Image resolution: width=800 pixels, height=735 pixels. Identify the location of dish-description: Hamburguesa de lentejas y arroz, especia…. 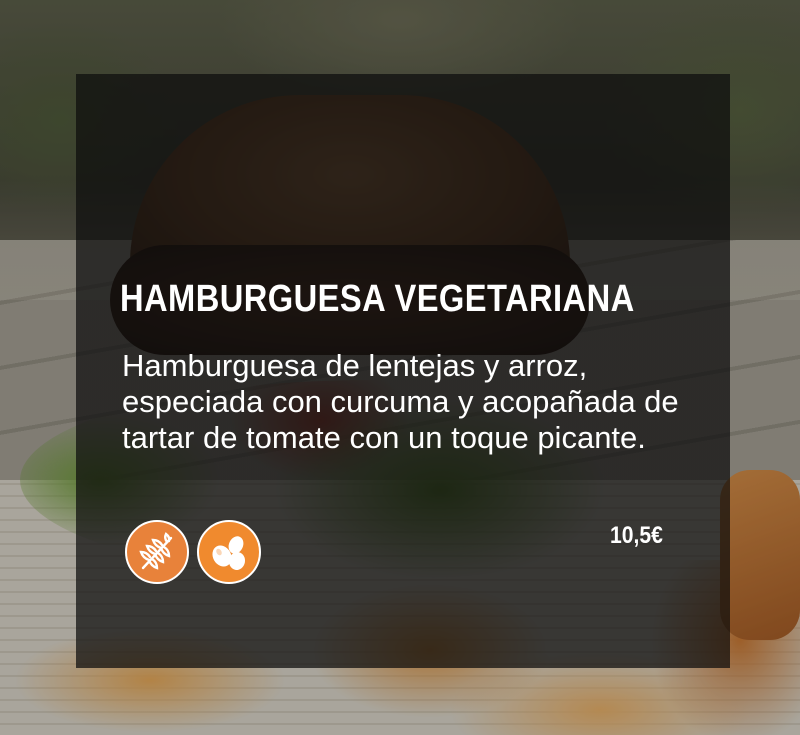
(400, 401).